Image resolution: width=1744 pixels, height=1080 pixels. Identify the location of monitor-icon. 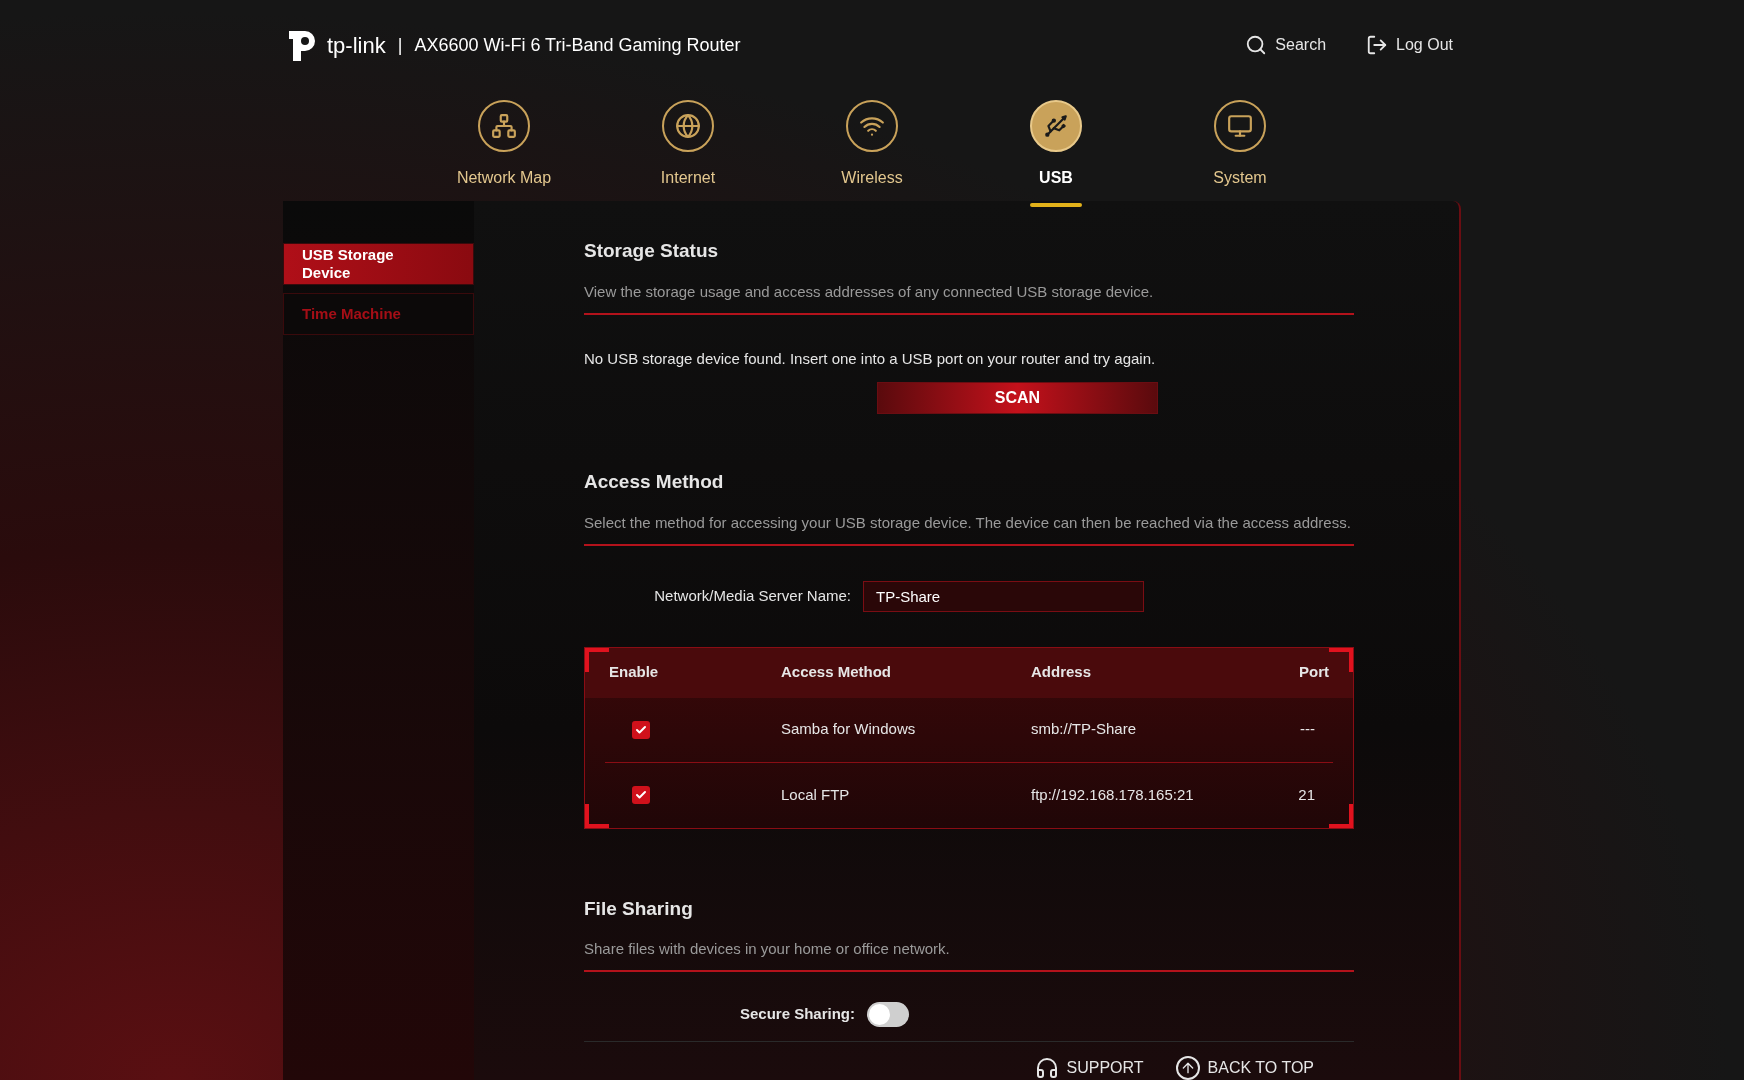
(1240, 126).